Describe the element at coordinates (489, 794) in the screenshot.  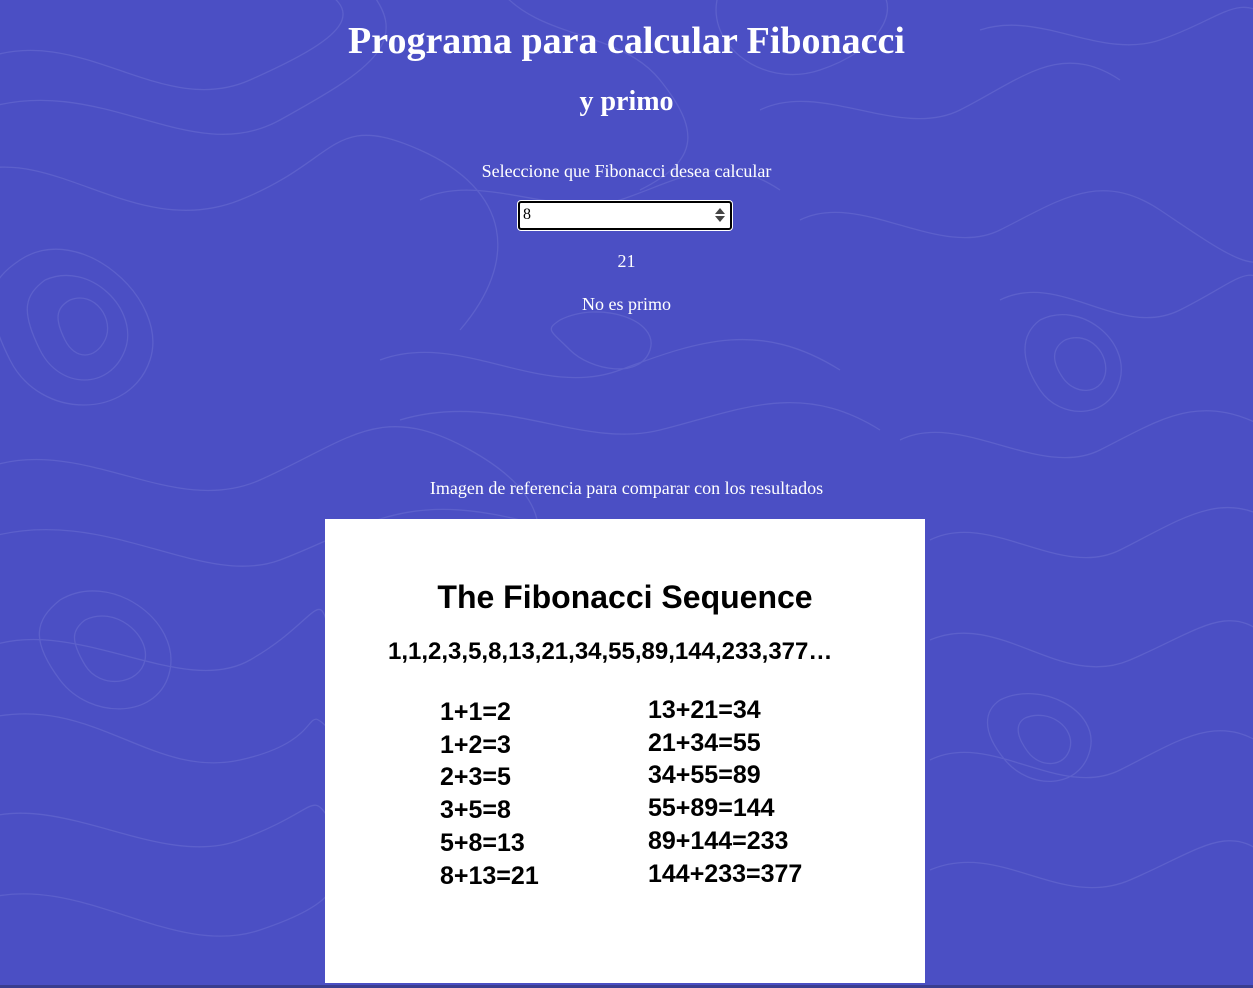
I see `left-sums-column: 1+1=2 1+2=3 2+3=5 3+5=8 5+8=13 8+13=21` at that location.